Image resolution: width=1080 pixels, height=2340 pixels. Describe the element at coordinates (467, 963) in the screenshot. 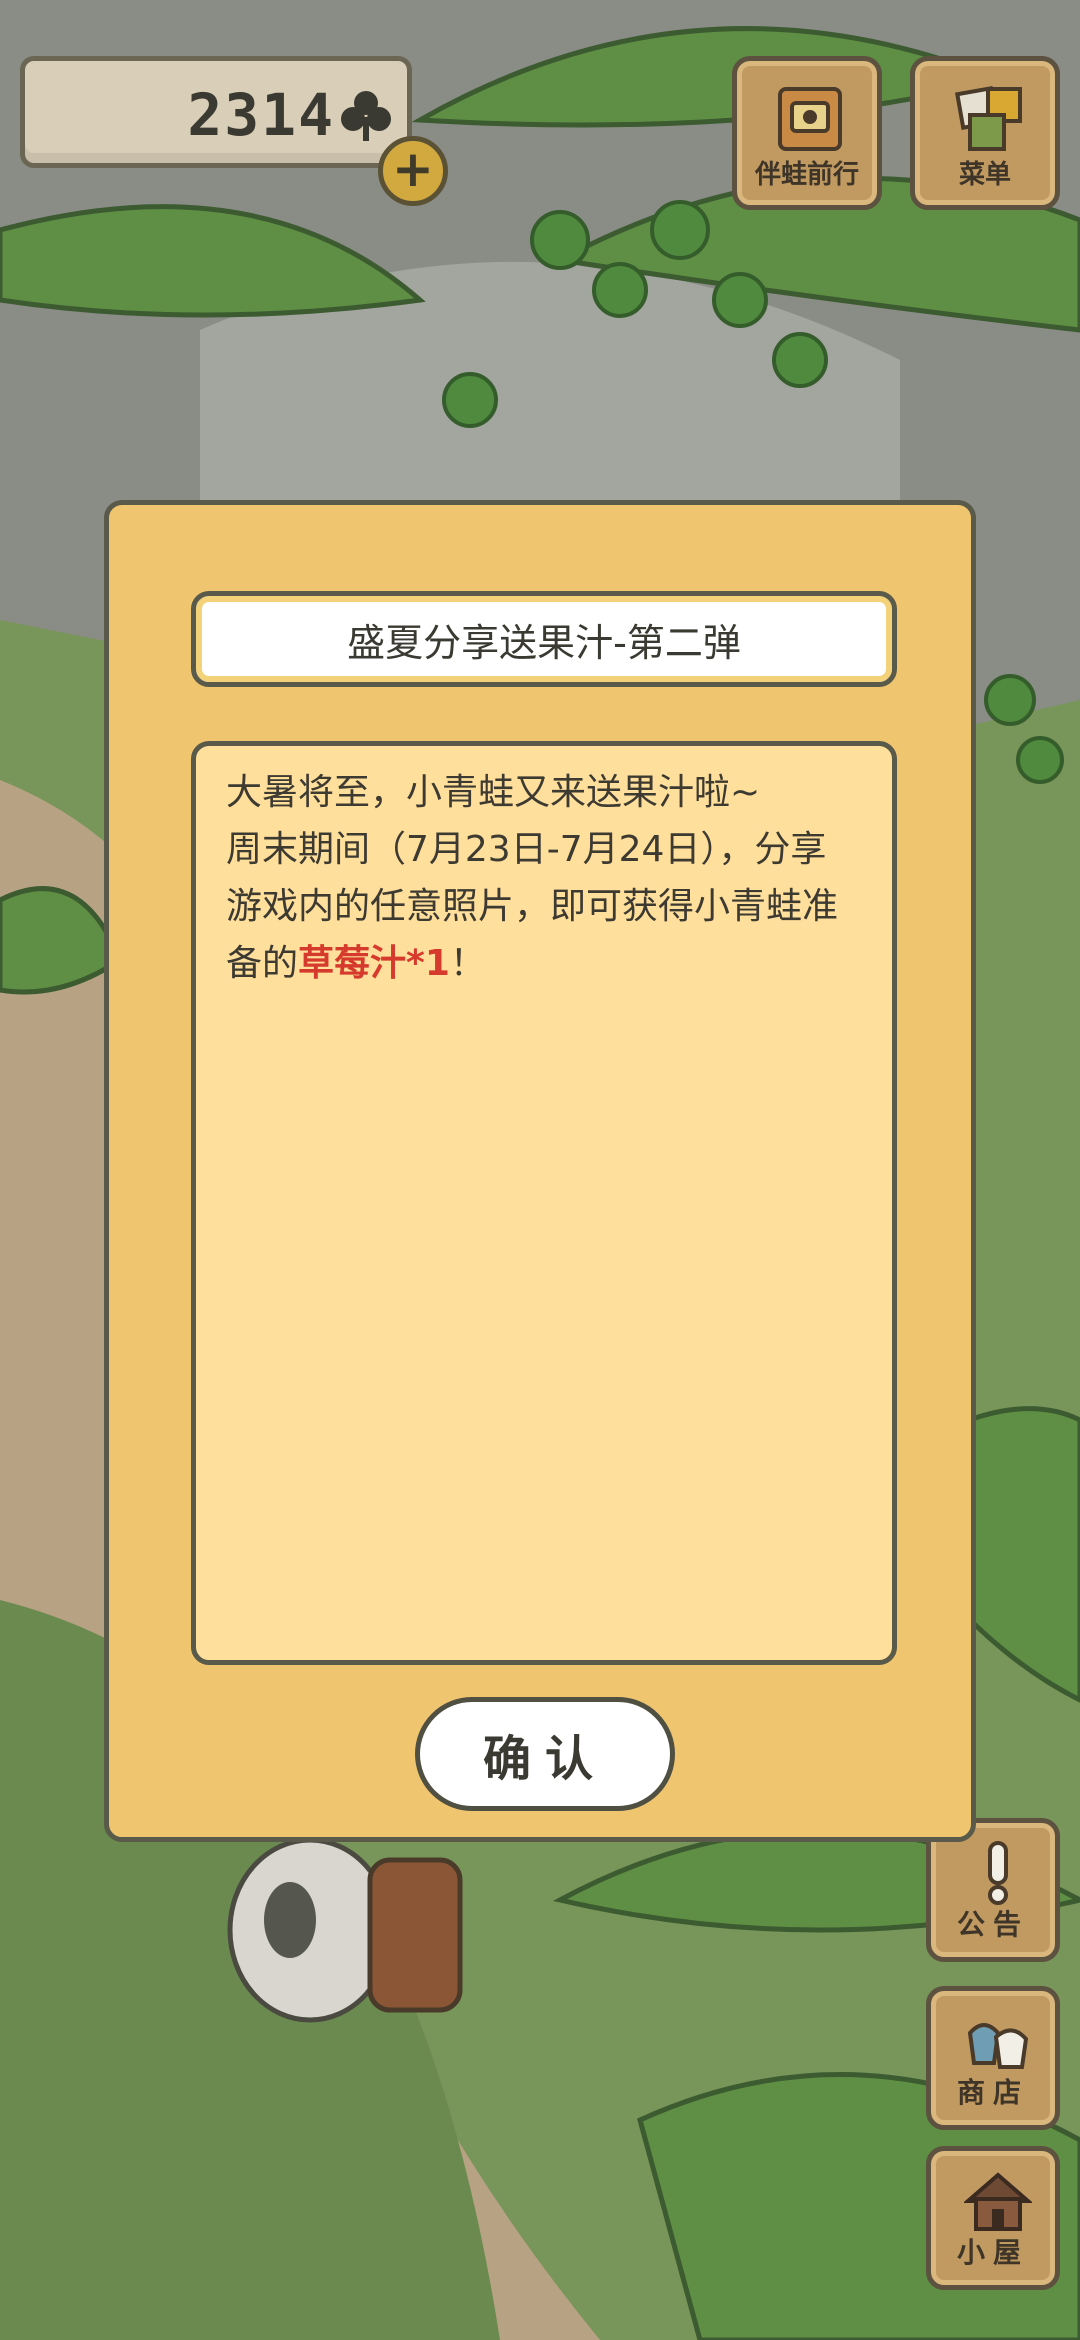

I see `body-end: ！` at that location.